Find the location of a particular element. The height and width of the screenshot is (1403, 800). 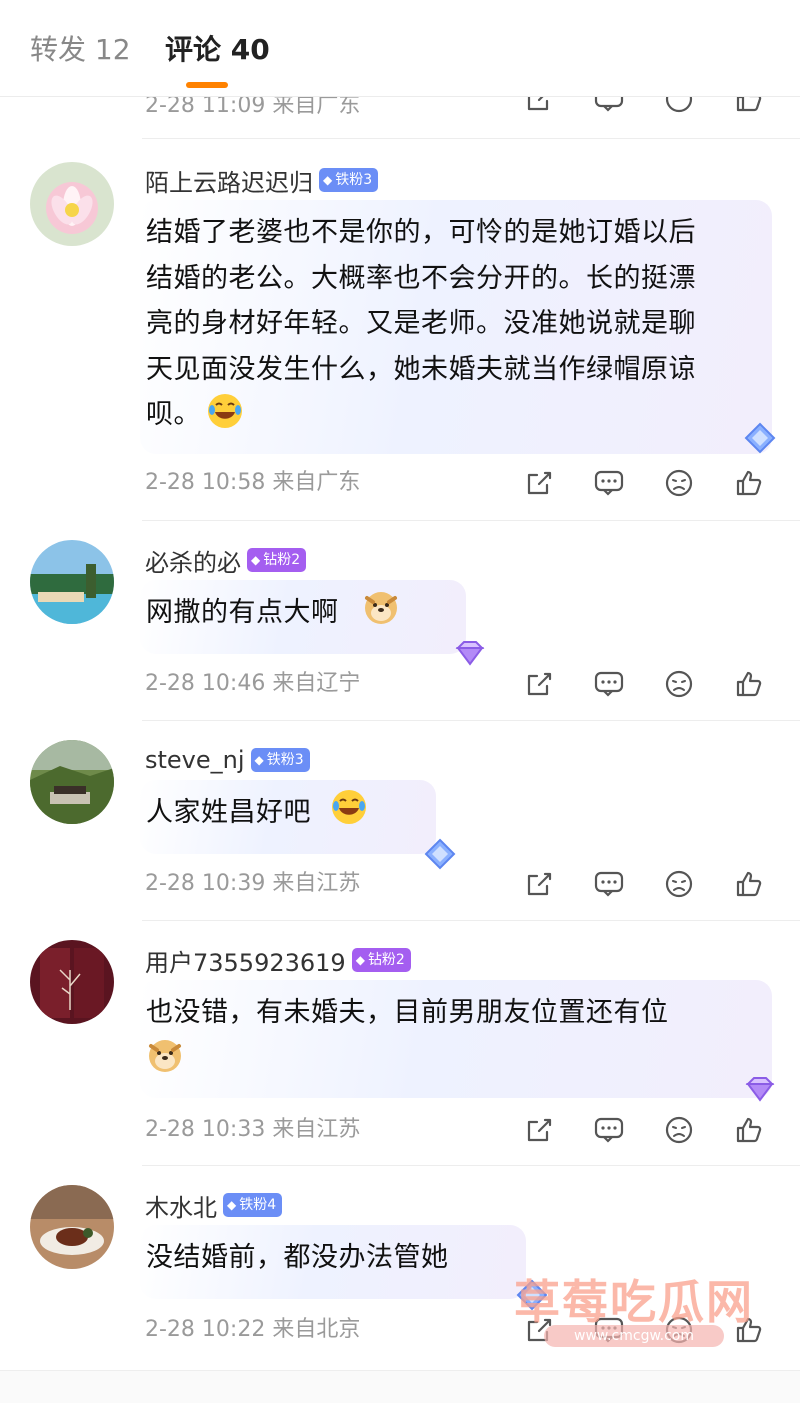

tab-comment: 评论 40 is located at coordinates (217, 50).